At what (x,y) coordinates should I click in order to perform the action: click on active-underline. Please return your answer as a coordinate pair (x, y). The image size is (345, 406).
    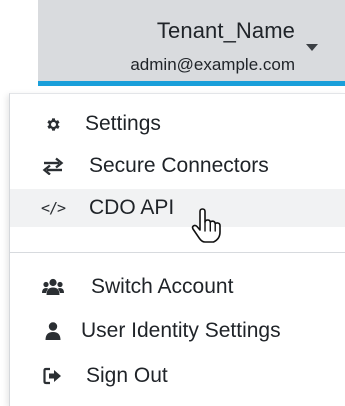
    Looking at the image, I should click on (191, 83).